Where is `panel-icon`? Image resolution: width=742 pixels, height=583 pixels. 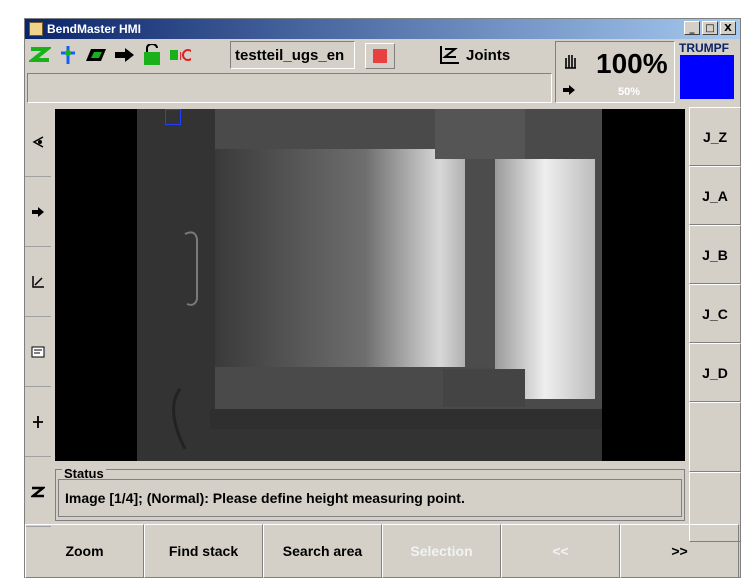
panel-icon is located at coordinates (38, 352).